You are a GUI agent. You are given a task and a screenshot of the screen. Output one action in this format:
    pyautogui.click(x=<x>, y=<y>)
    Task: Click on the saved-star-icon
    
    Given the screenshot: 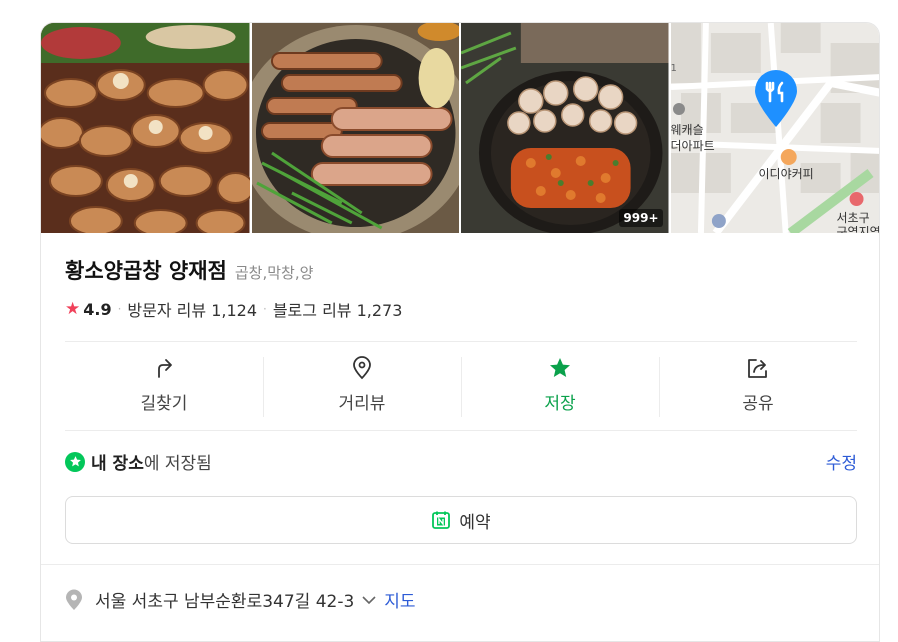 What is the action you would take?
    pyautogui.click(x=75, y=461)
    